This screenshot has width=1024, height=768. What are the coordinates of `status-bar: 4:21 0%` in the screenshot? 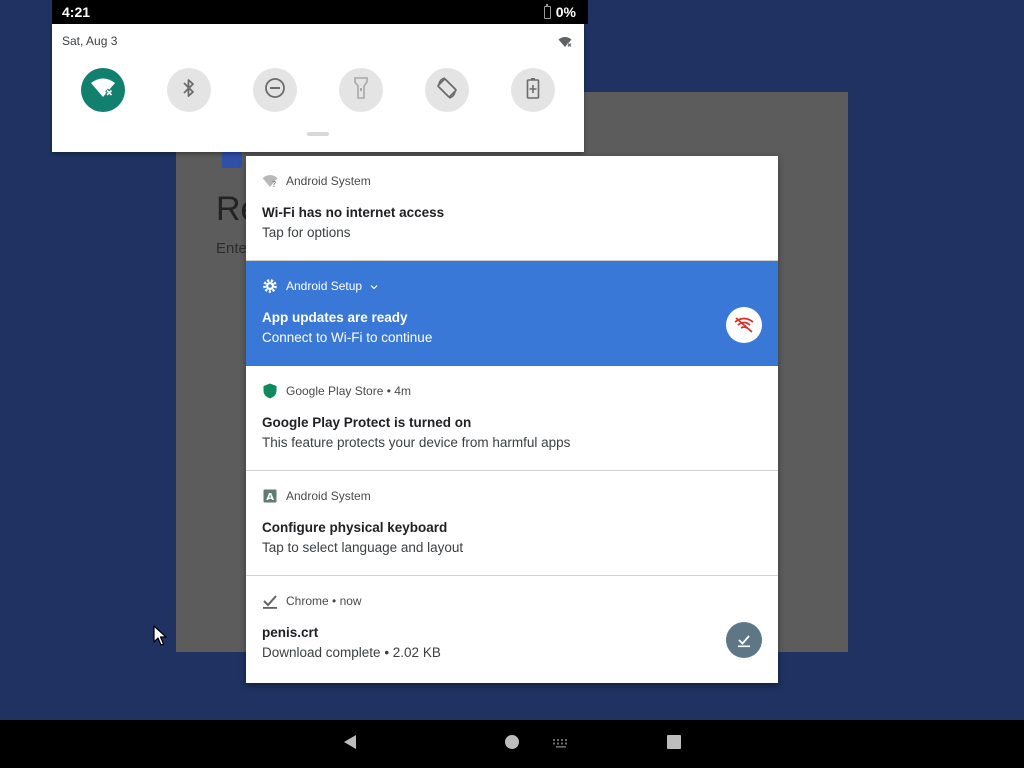 It's located at (320, 12).